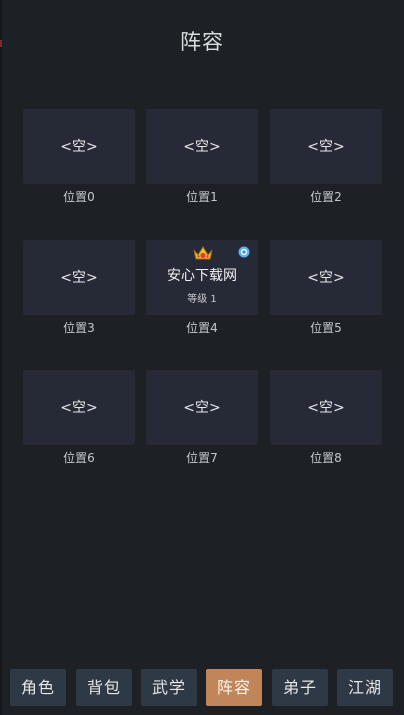  Describe the element at coordinates (234, 687) in the screenshot. I see `tab-formation: 阵容` at that location.